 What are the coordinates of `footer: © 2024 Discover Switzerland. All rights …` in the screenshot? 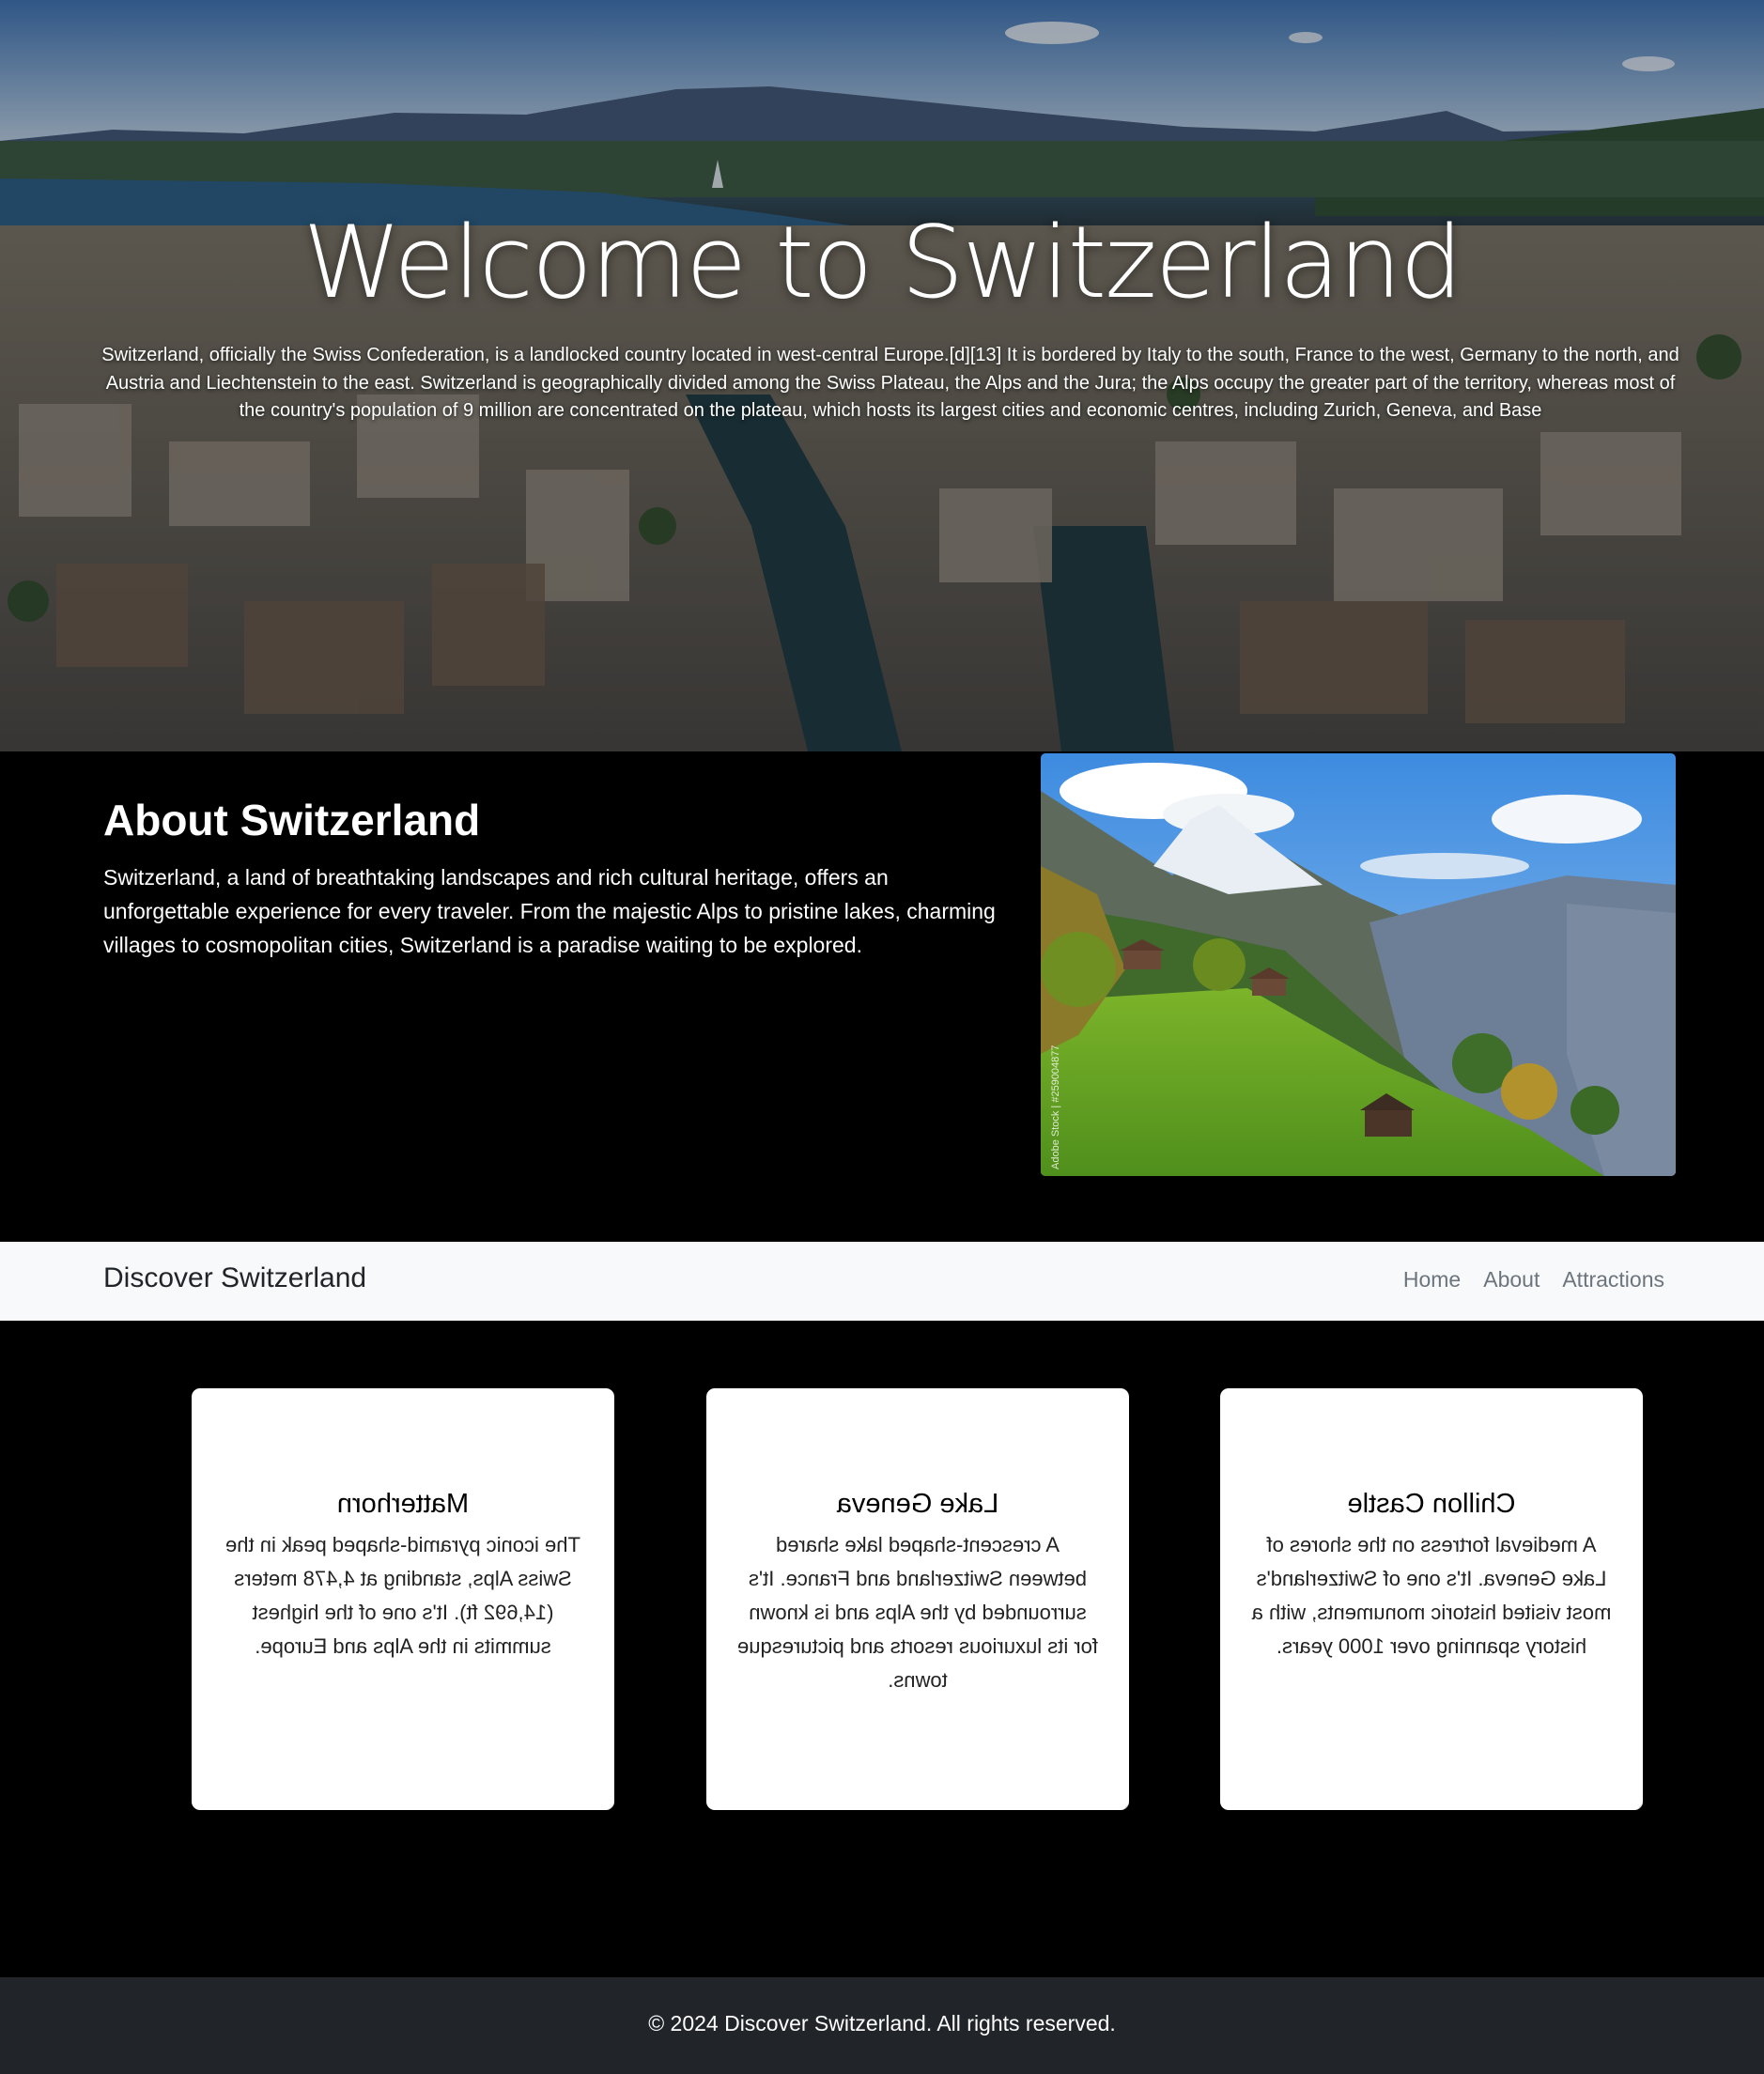 It's located at (882, 2025).